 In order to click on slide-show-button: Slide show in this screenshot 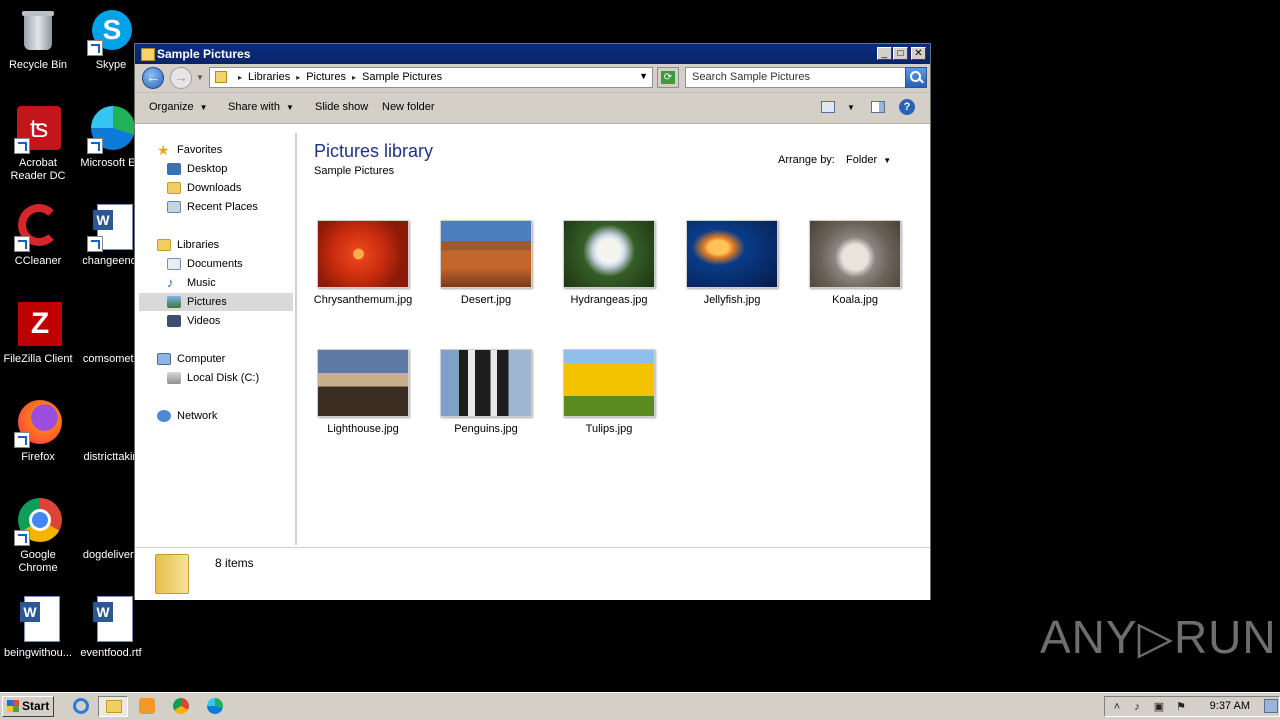, I will do `click(341, 107)`.